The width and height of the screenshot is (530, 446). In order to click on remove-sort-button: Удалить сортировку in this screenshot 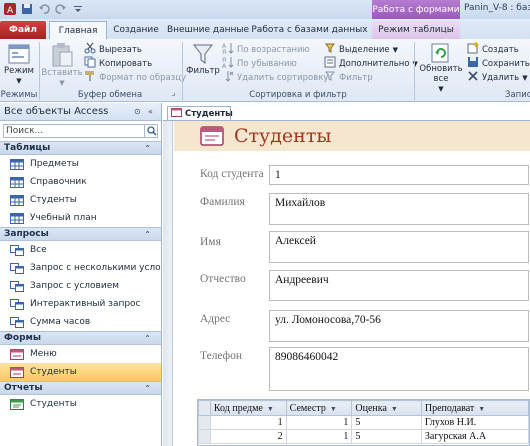, I will do `click(275, 77)`.